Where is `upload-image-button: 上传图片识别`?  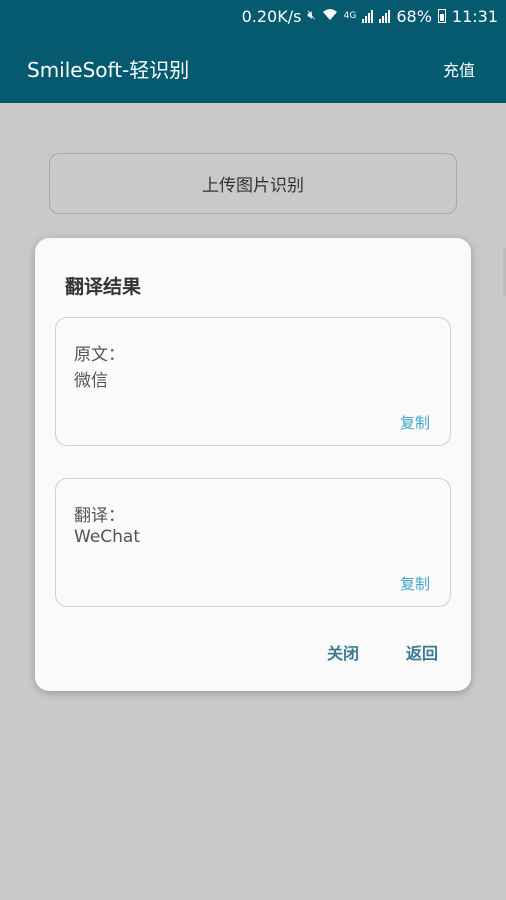 upload-image-button: 上传图片识别 is located at coordinates (253, 183).